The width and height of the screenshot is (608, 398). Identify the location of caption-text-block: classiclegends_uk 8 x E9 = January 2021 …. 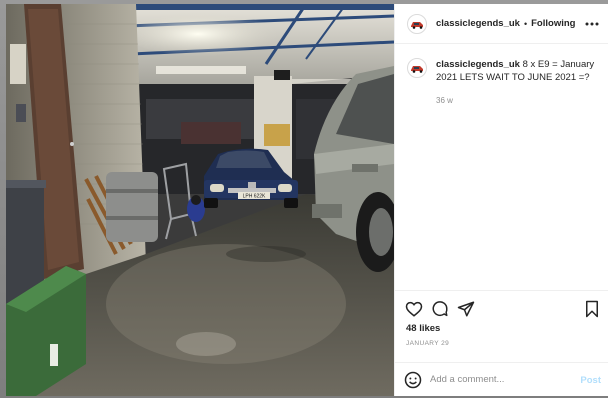
(519, 71).